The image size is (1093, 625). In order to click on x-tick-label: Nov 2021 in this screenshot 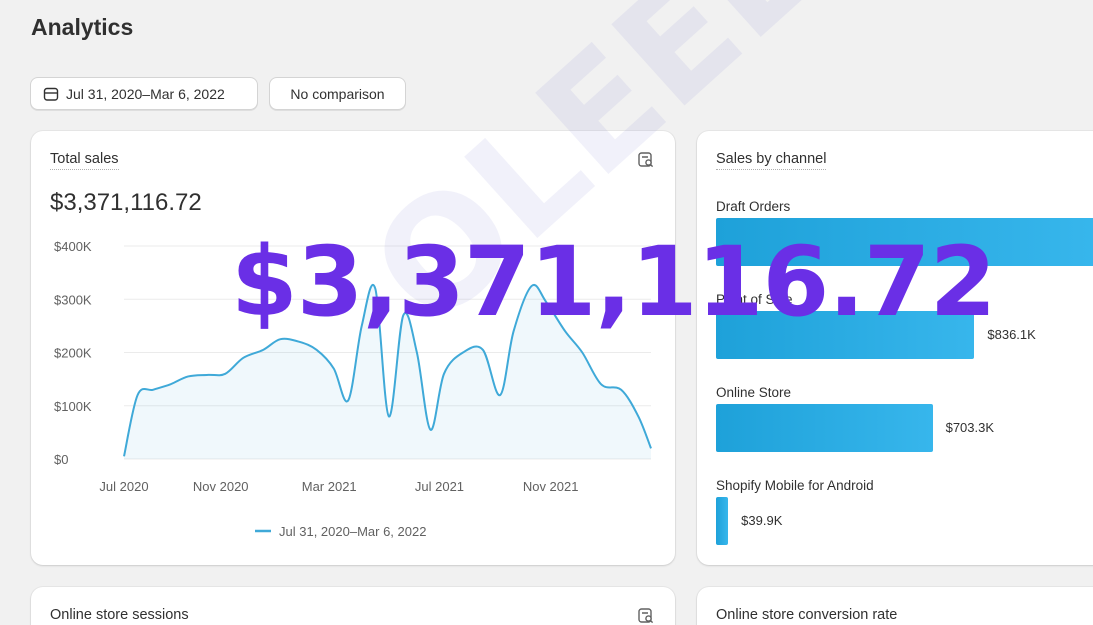, I will do `click(551, 486)`.